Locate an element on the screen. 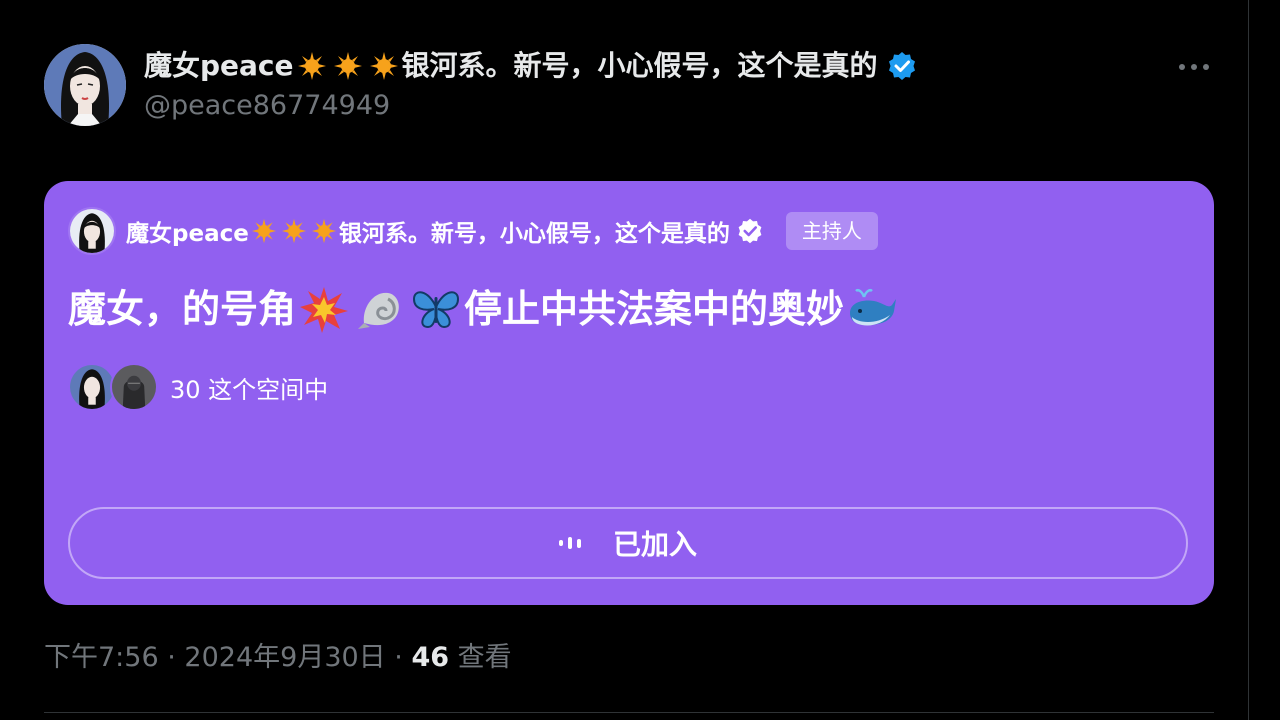  space-host-row: 魔女peace 银河系。新号，小心假号，这个是真的 主持人 is located at coordinates (473, 231).